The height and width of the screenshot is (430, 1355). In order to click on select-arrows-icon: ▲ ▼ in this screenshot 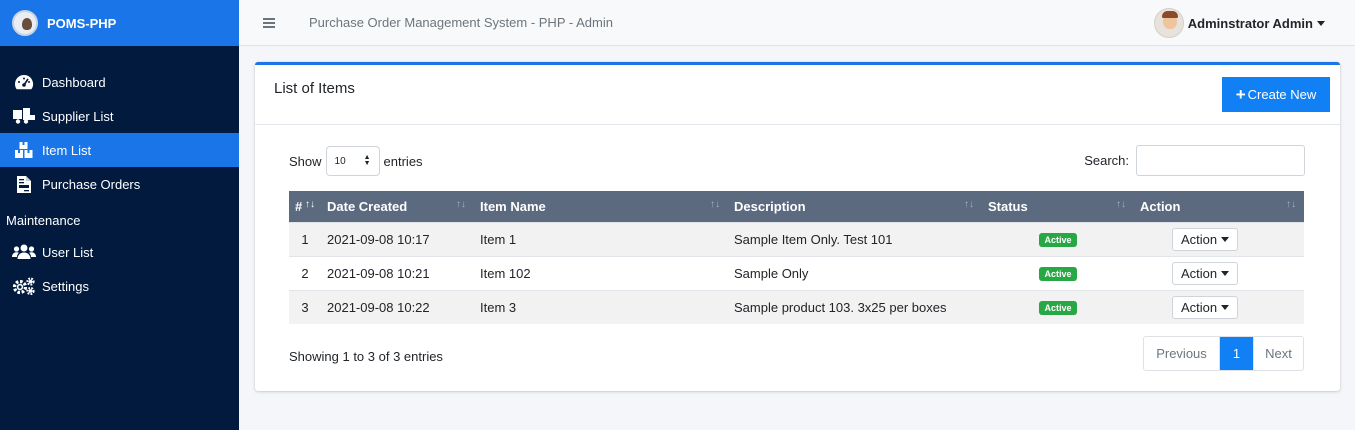, I will do `click(367, 160)`.